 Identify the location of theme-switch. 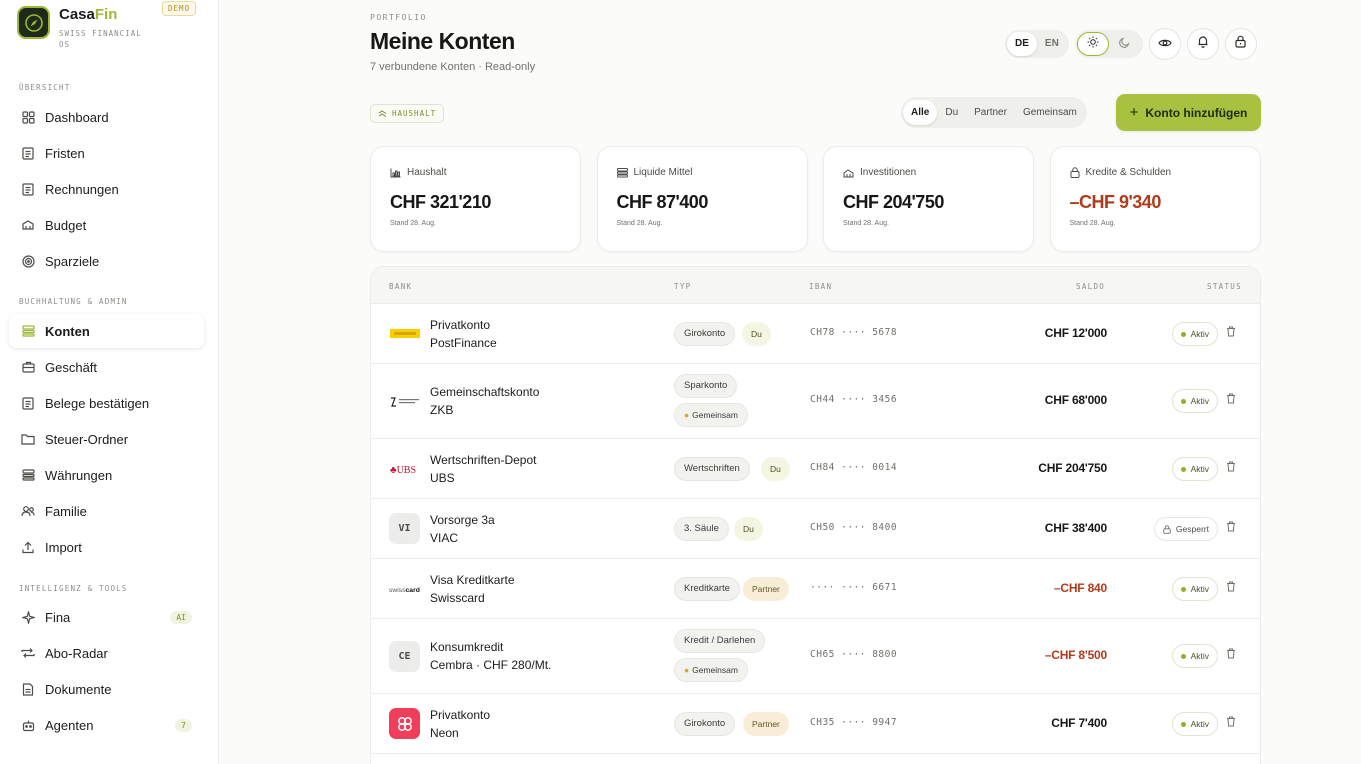
(1108, 44).